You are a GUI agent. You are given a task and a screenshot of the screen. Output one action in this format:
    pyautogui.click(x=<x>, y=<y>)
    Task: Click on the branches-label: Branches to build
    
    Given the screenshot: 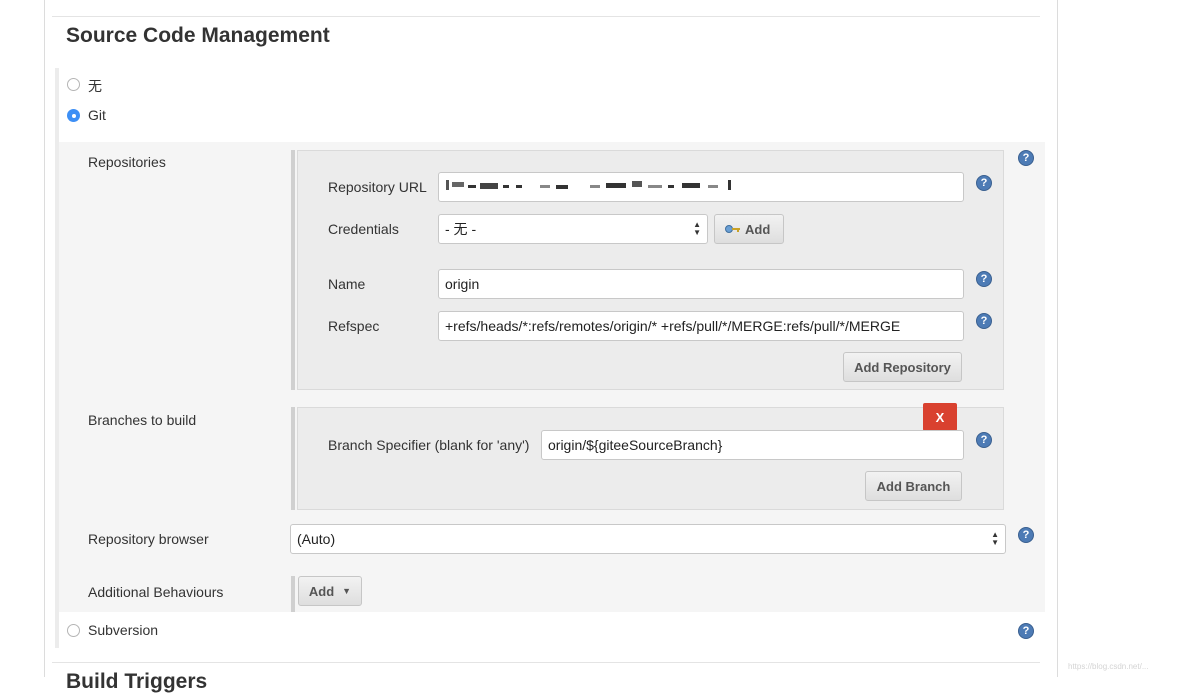 What is the action you would take?
    pyautogui.click(x=142, y=420)
    